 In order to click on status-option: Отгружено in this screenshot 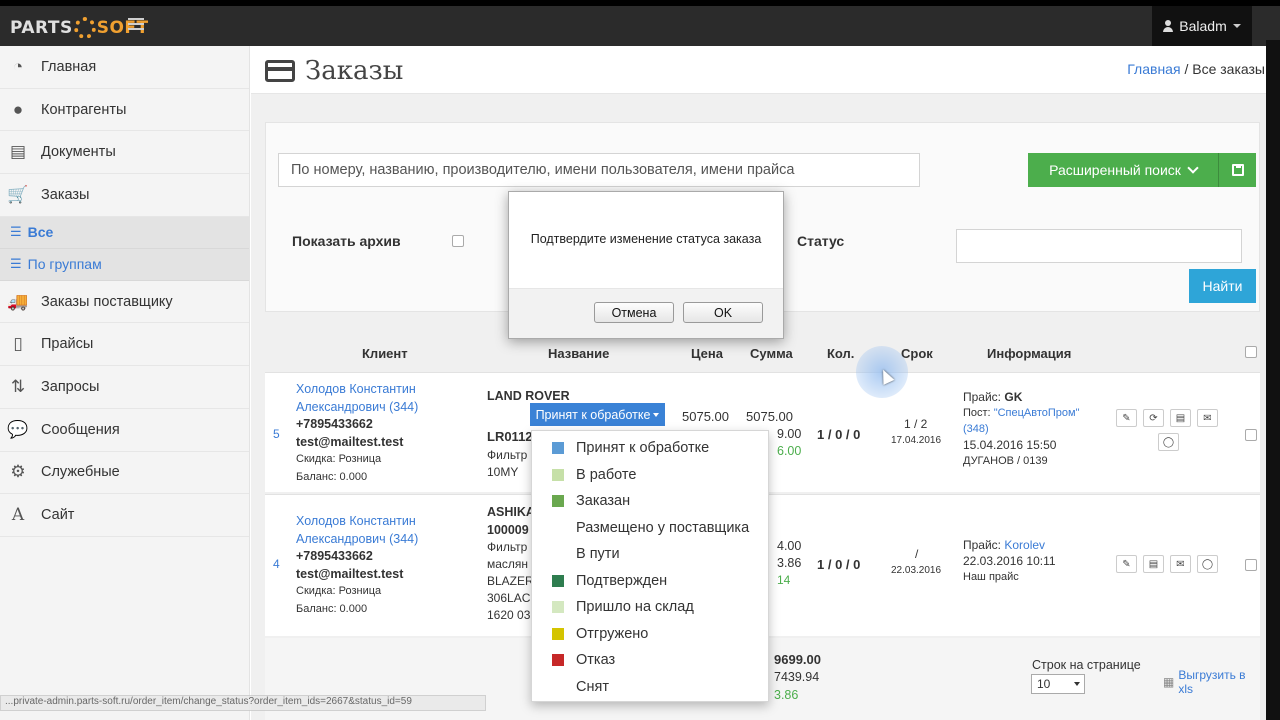, I will do `click(650, 634)`.